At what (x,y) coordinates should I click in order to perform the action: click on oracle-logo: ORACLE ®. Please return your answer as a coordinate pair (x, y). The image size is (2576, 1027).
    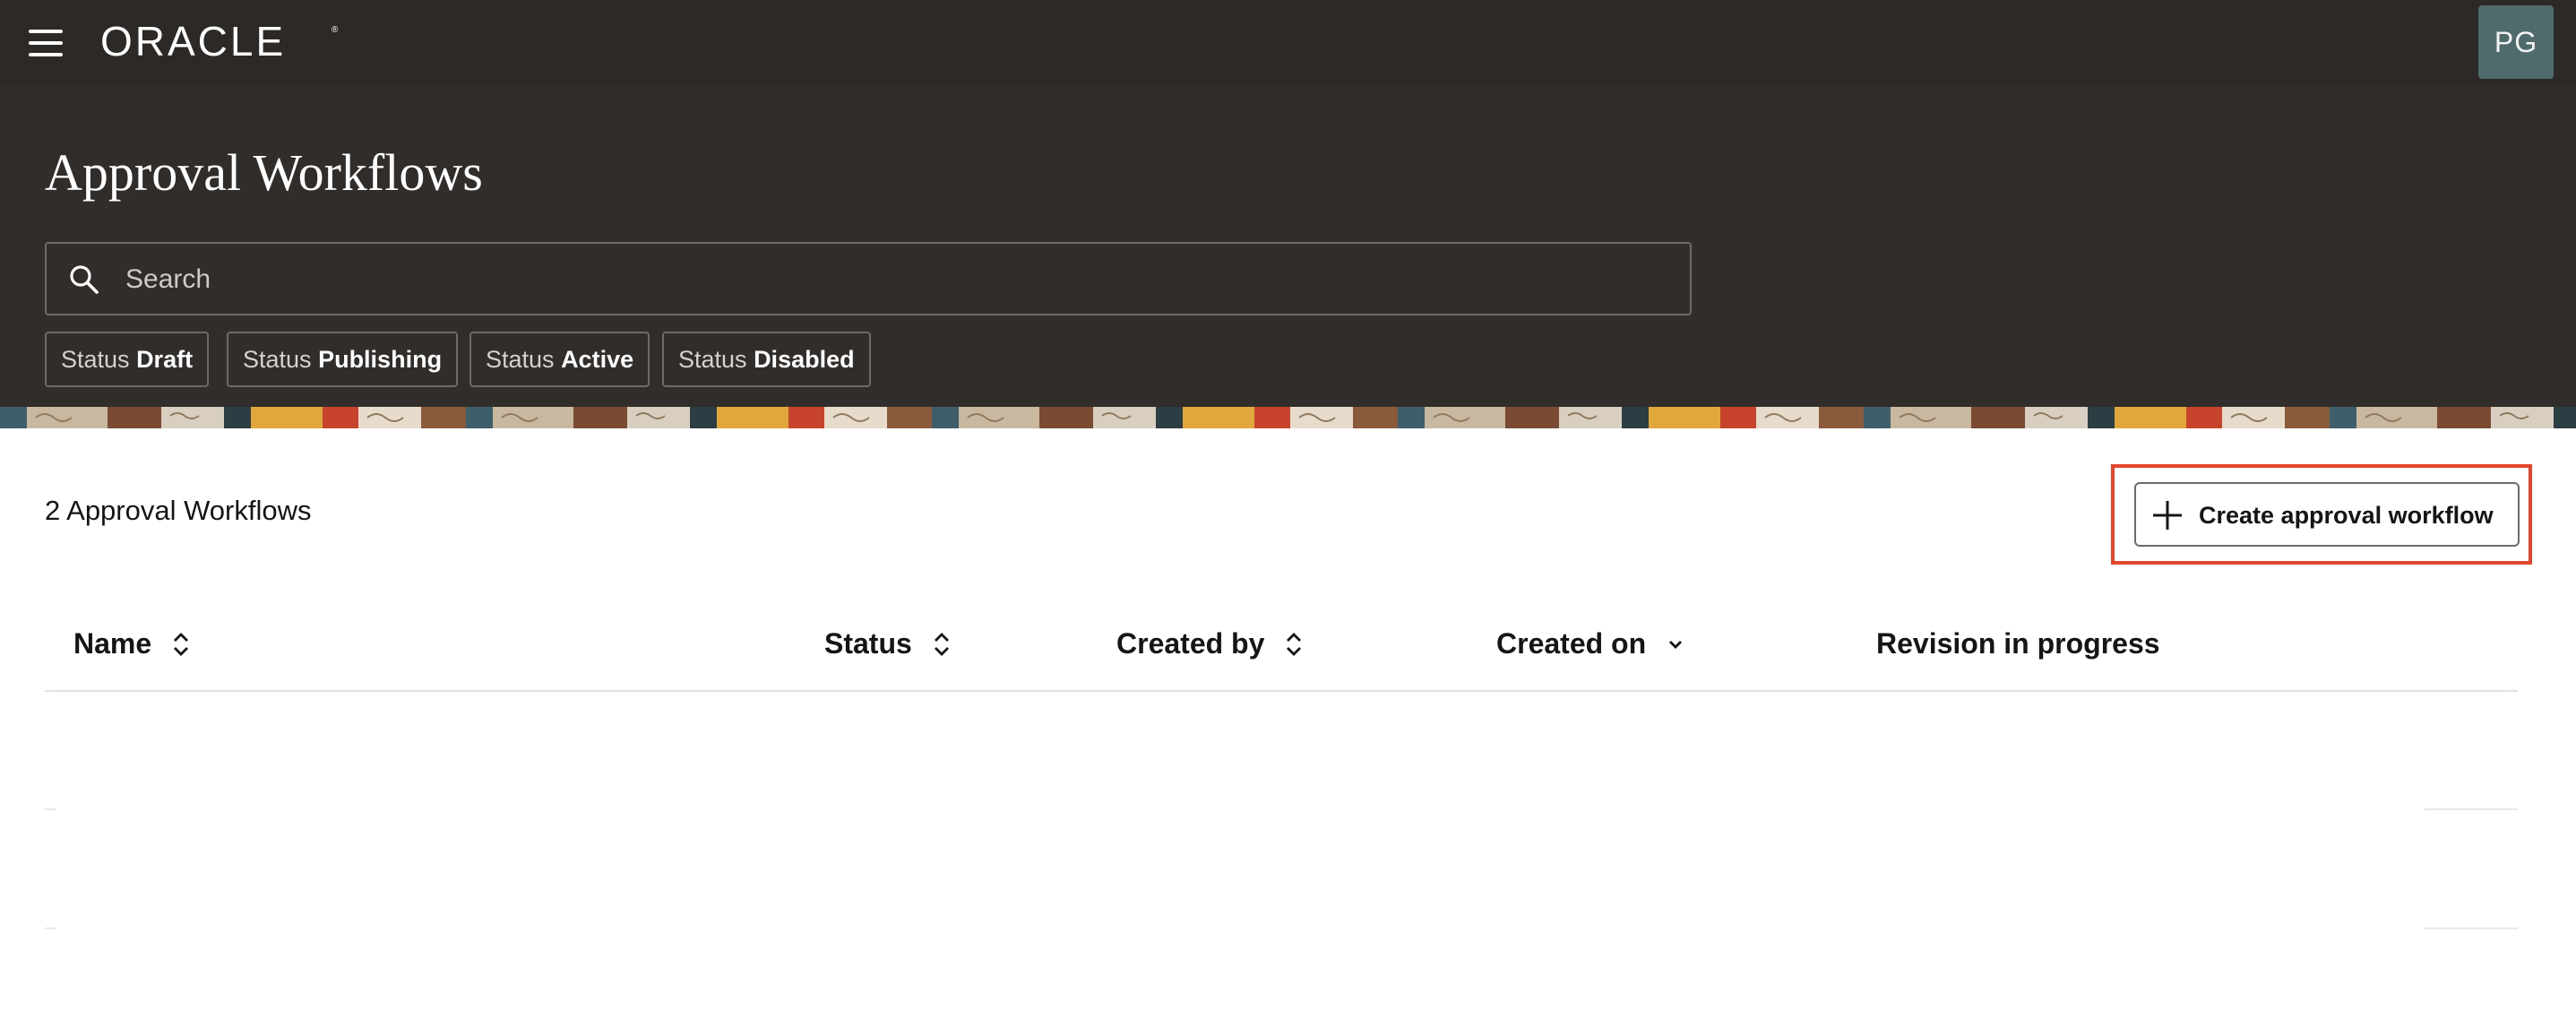
    Looking at the image, I should click on (221, 41).